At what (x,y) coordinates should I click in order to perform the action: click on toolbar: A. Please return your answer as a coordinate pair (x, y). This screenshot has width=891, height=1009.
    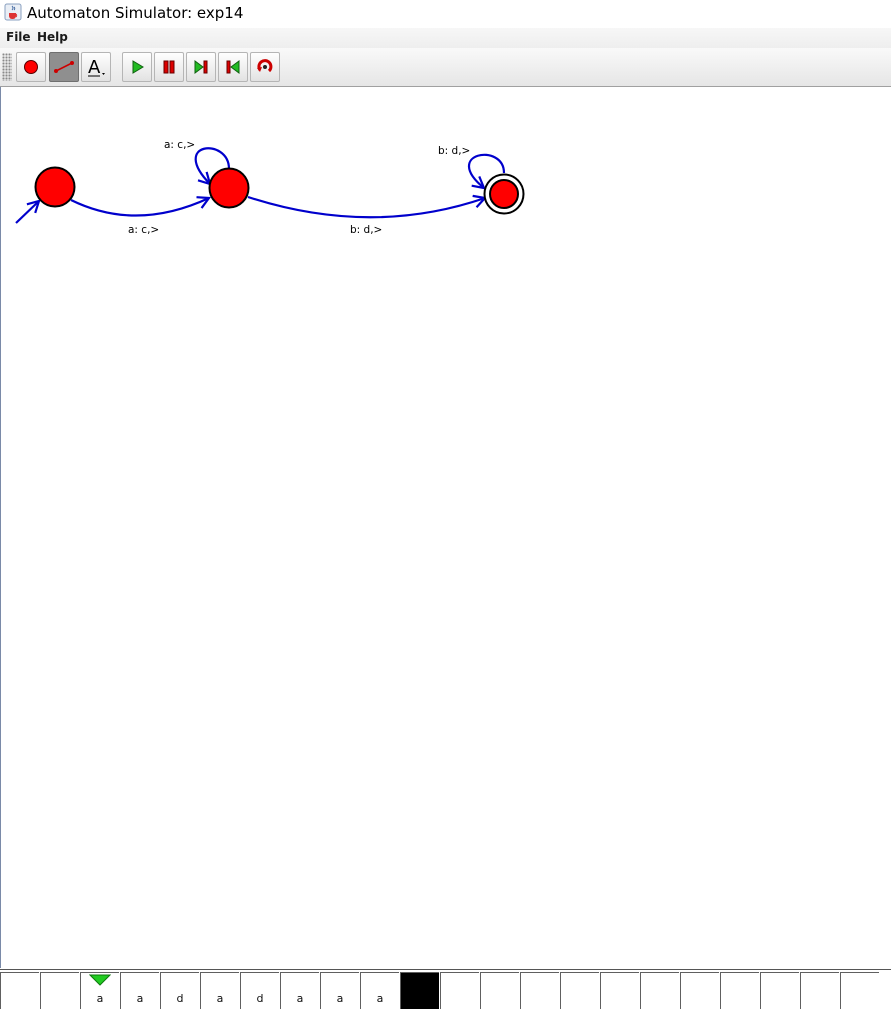
    Looking at the image, I should click on (445, 67).